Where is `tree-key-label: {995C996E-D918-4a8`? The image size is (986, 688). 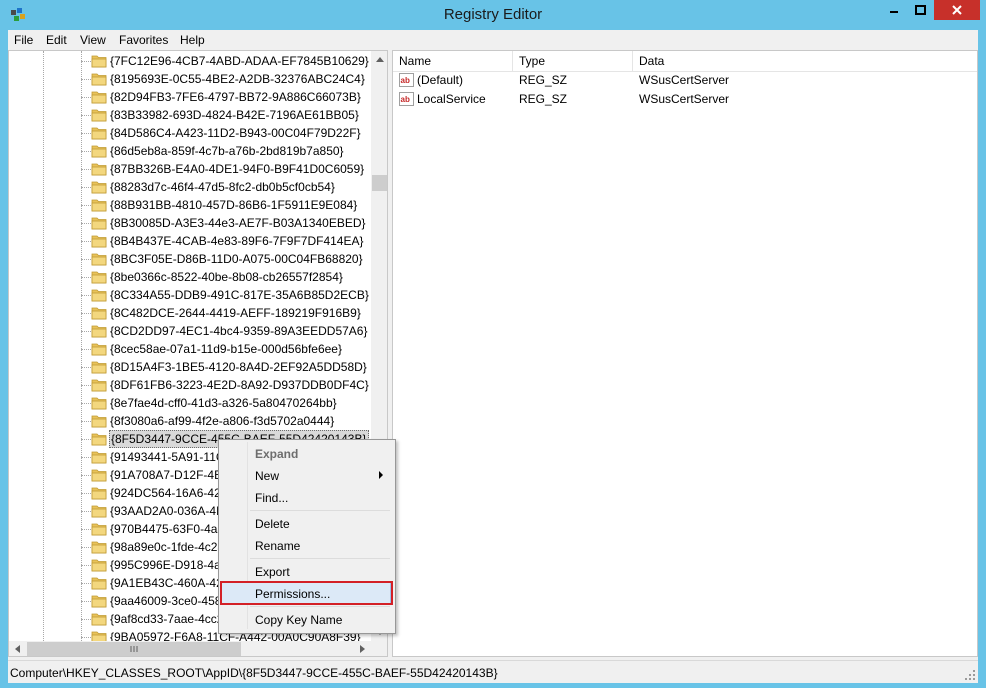
tree-key-label: {995C996E-D918-4a8 is located at coordinates (169, 565).